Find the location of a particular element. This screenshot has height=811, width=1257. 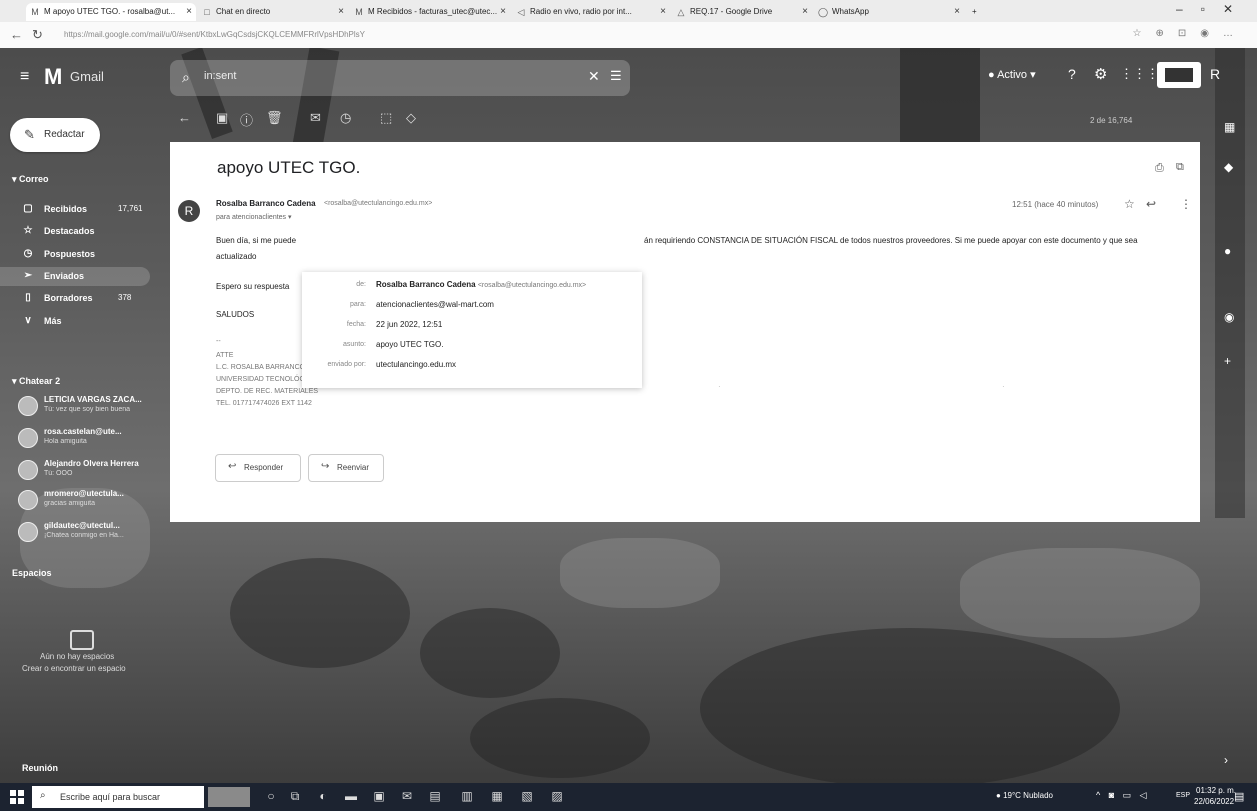

expand-side-panel-icon: › is located at coordinates (1226, 760).